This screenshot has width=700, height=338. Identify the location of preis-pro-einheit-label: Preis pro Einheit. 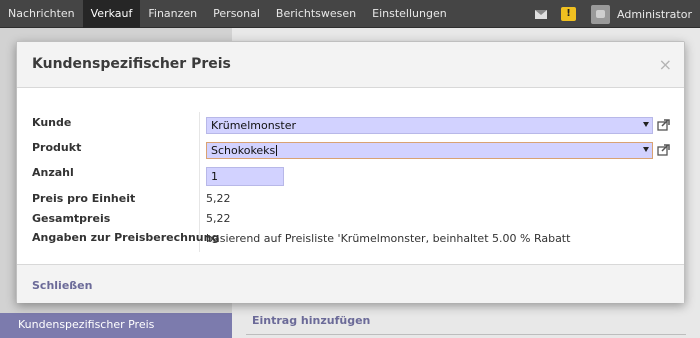
(84, 198).